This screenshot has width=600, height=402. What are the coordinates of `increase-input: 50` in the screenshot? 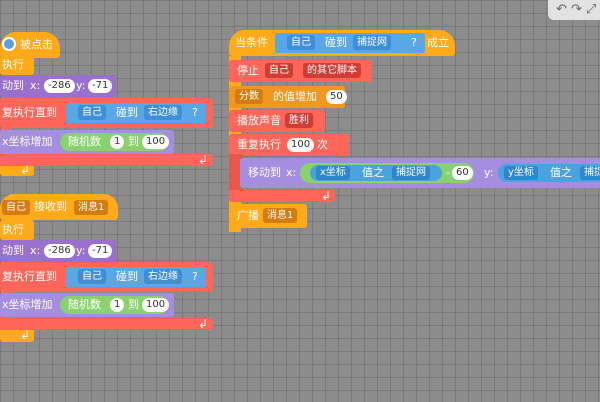 It's located at (336, 97).